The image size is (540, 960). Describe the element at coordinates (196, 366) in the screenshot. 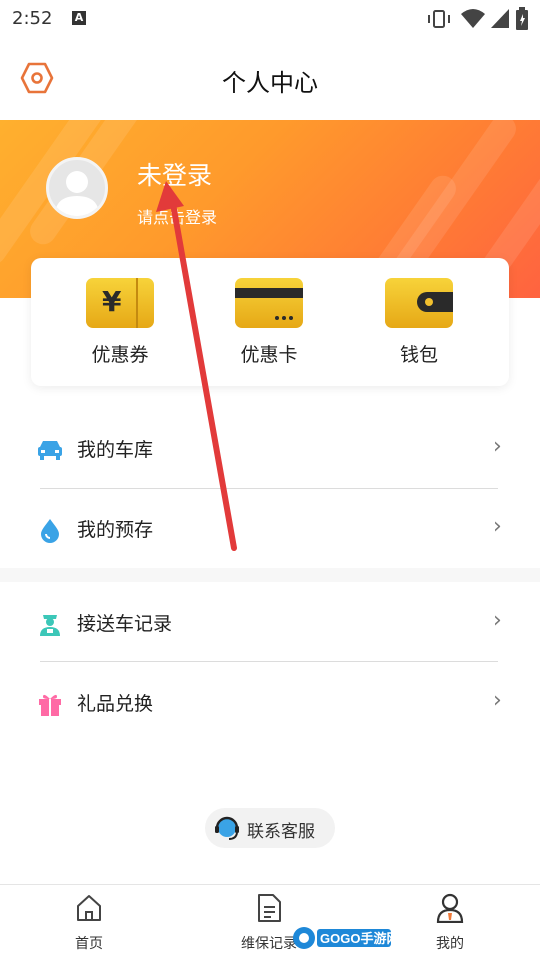

I see `annotation-arrow` at that location.